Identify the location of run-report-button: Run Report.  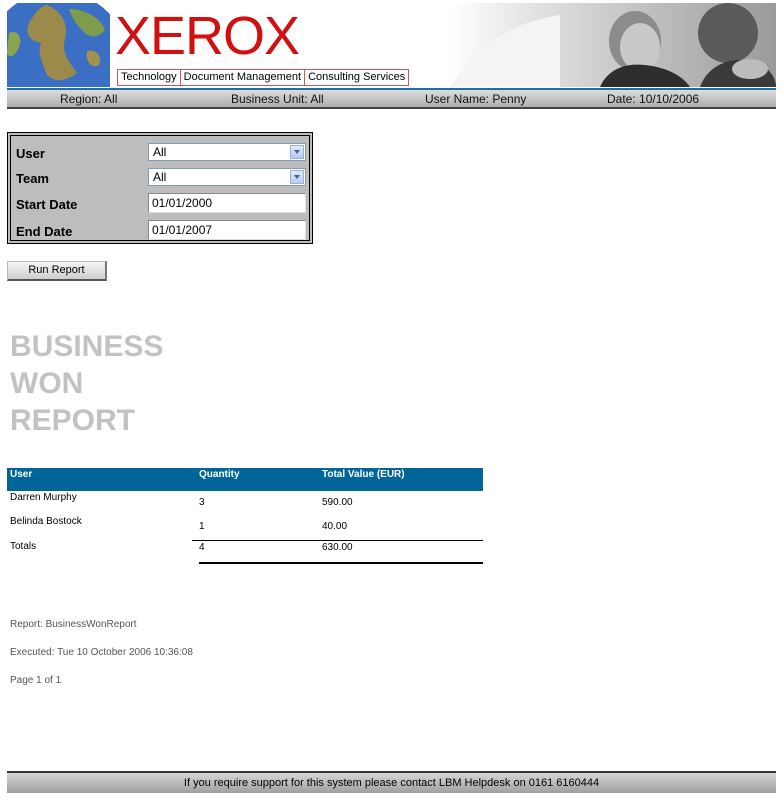
(57, 271).